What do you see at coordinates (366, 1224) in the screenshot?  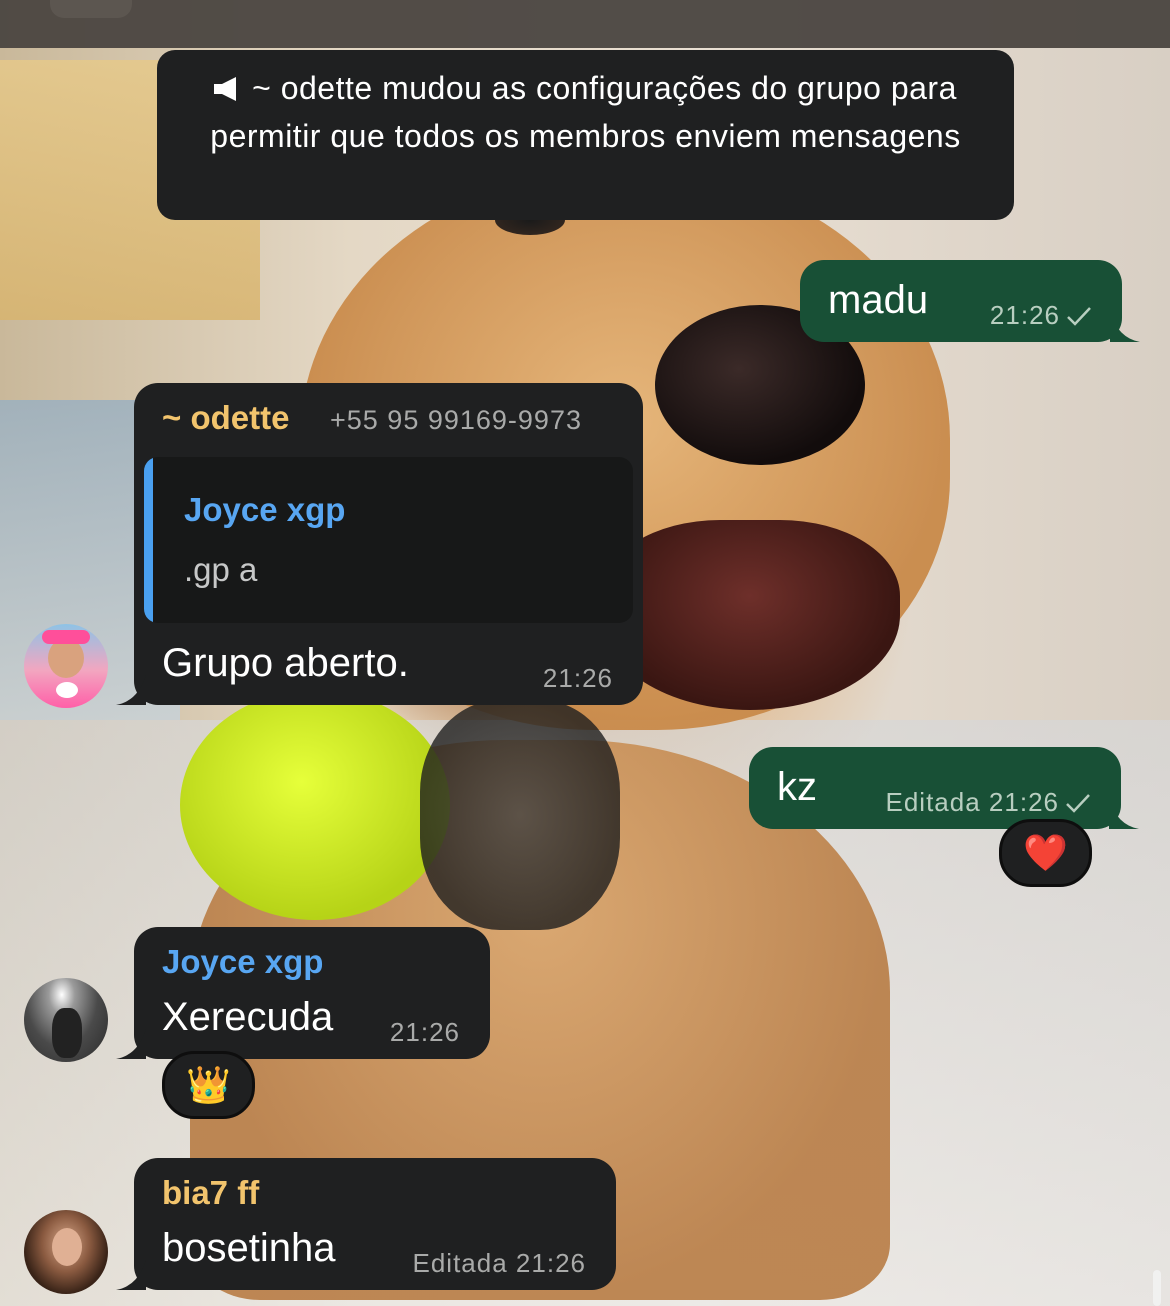 I see `message-bubble-incoming: bia7 ff bosetinha Editada 21:26` at bounding box center [366, 1224].